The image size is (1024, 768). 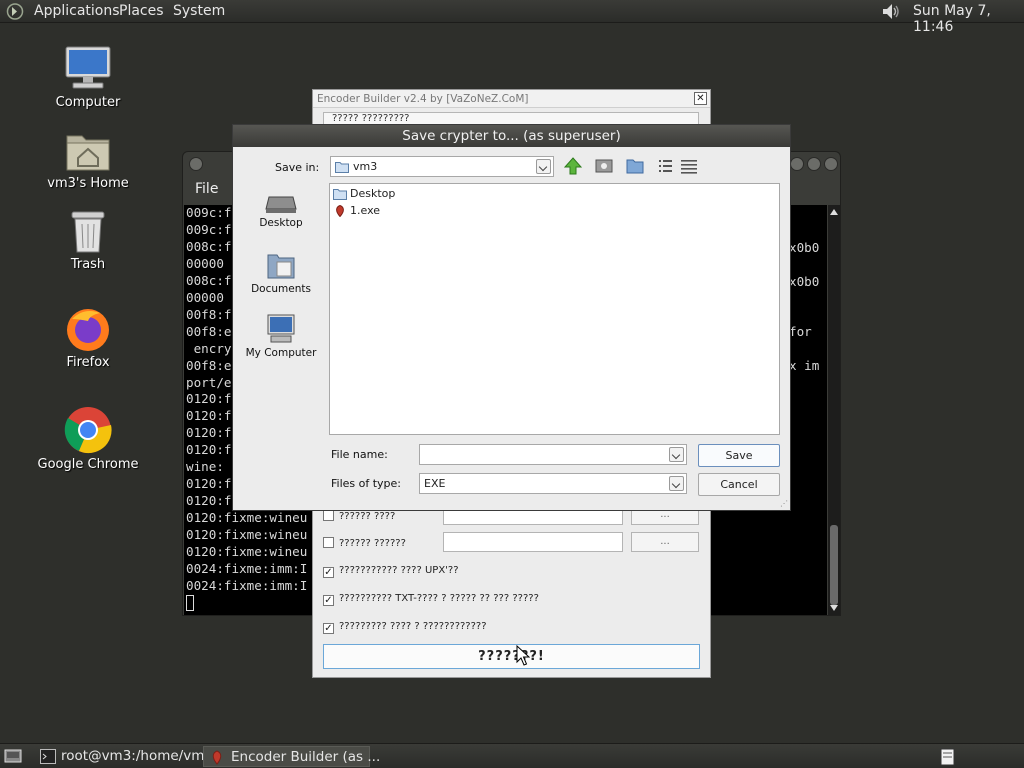 What do you see at coordinates (968, 19) in the screenshot?
I see `clock: Sun May 7, 11:46` at bounding box center [968, 19].